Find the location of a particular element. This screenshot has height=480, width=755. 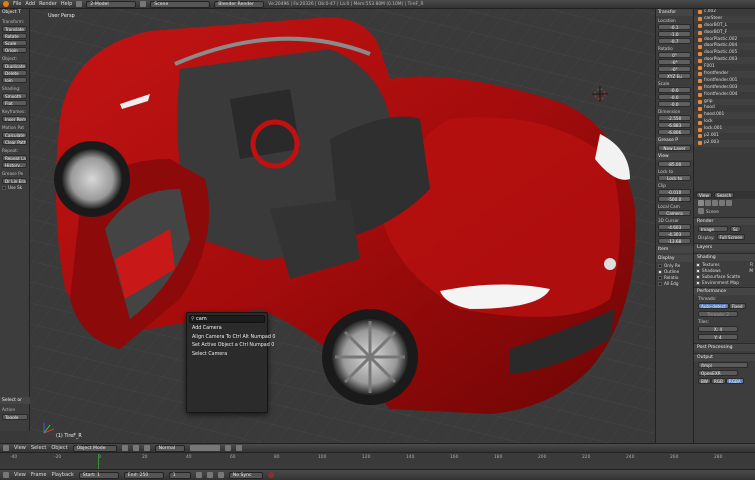

jump-start-icon is located at coordinates (198, 475).